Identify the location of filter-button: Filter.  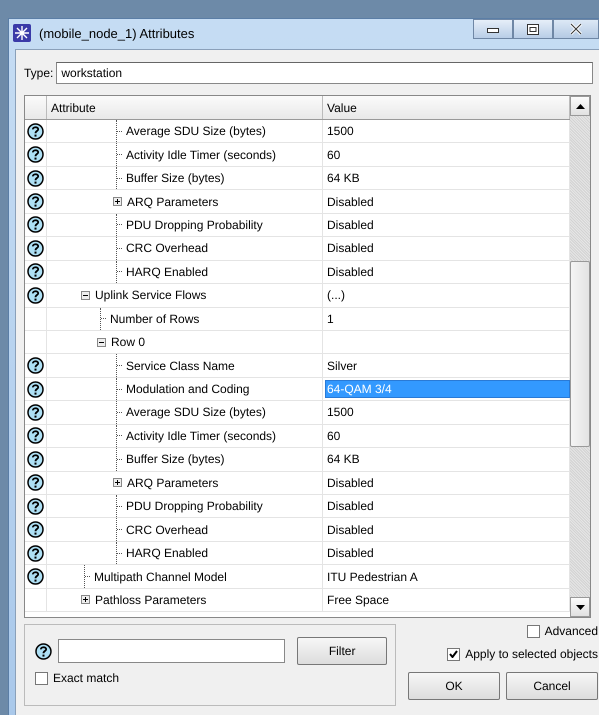
(342, 651).